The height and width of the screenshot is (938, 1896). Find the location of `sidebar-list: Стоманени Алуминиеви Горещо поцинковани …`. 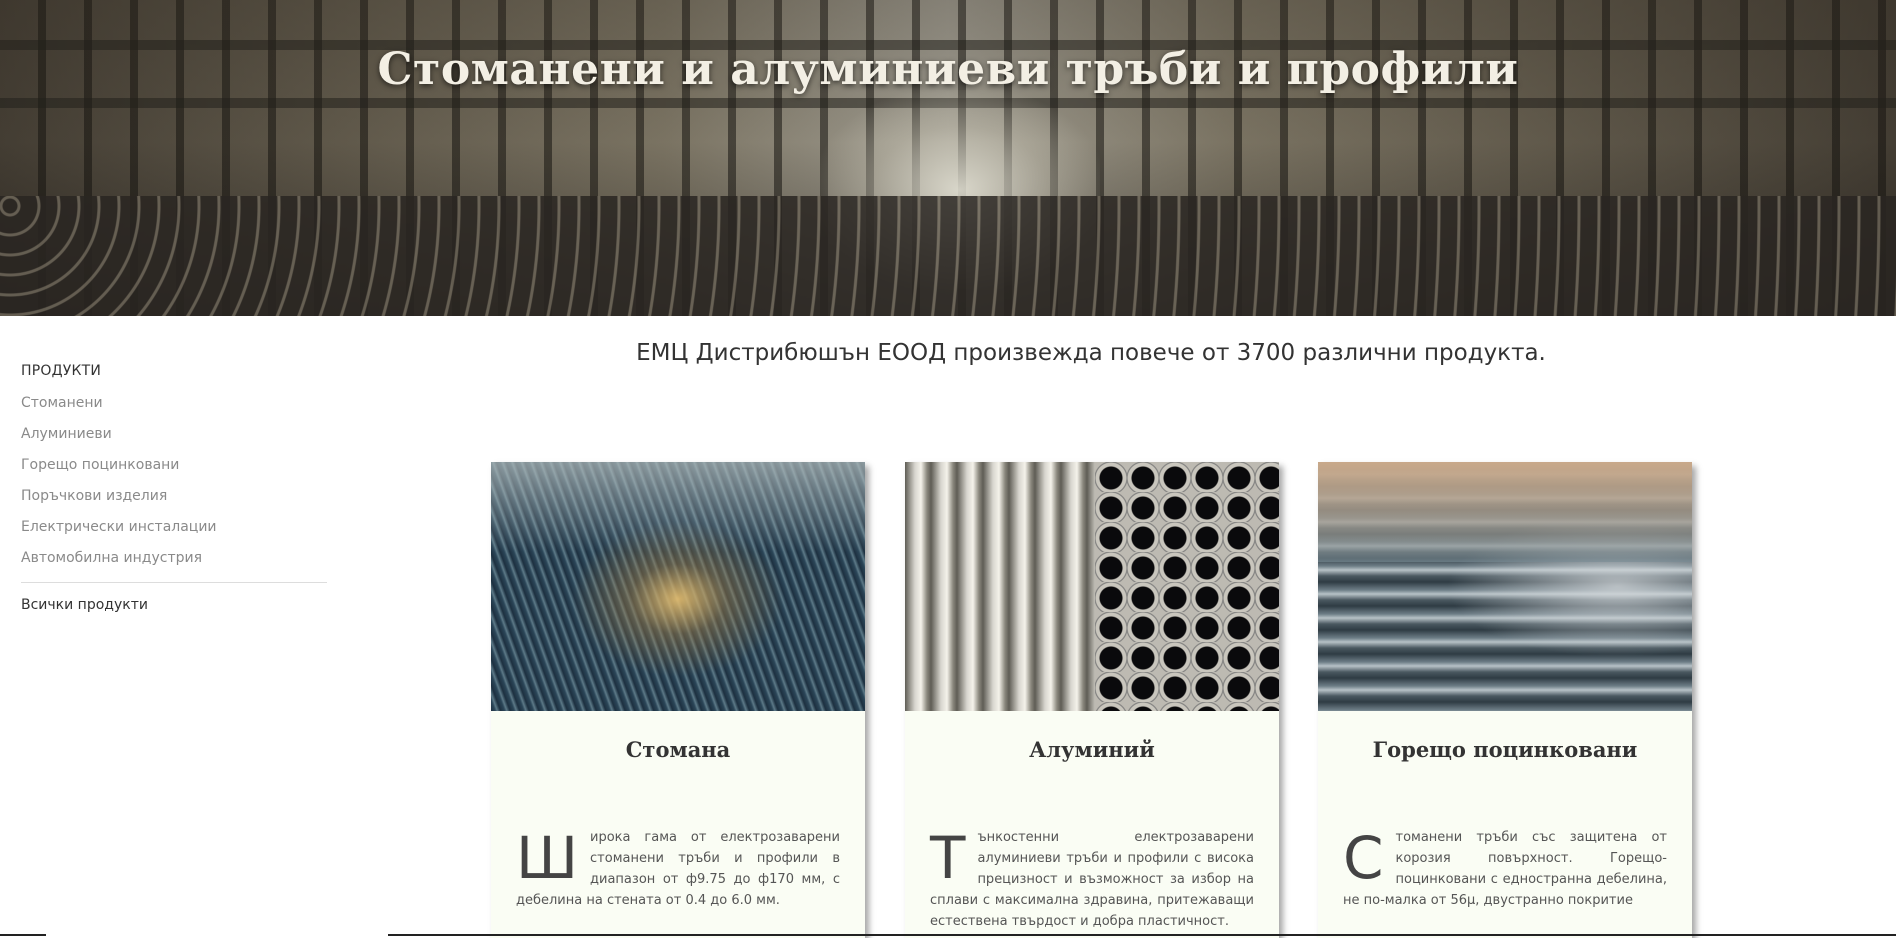

sidebar-list: Стоманени Алуминиеви Горещо поцинковани … is located at coordinates (174, 485).